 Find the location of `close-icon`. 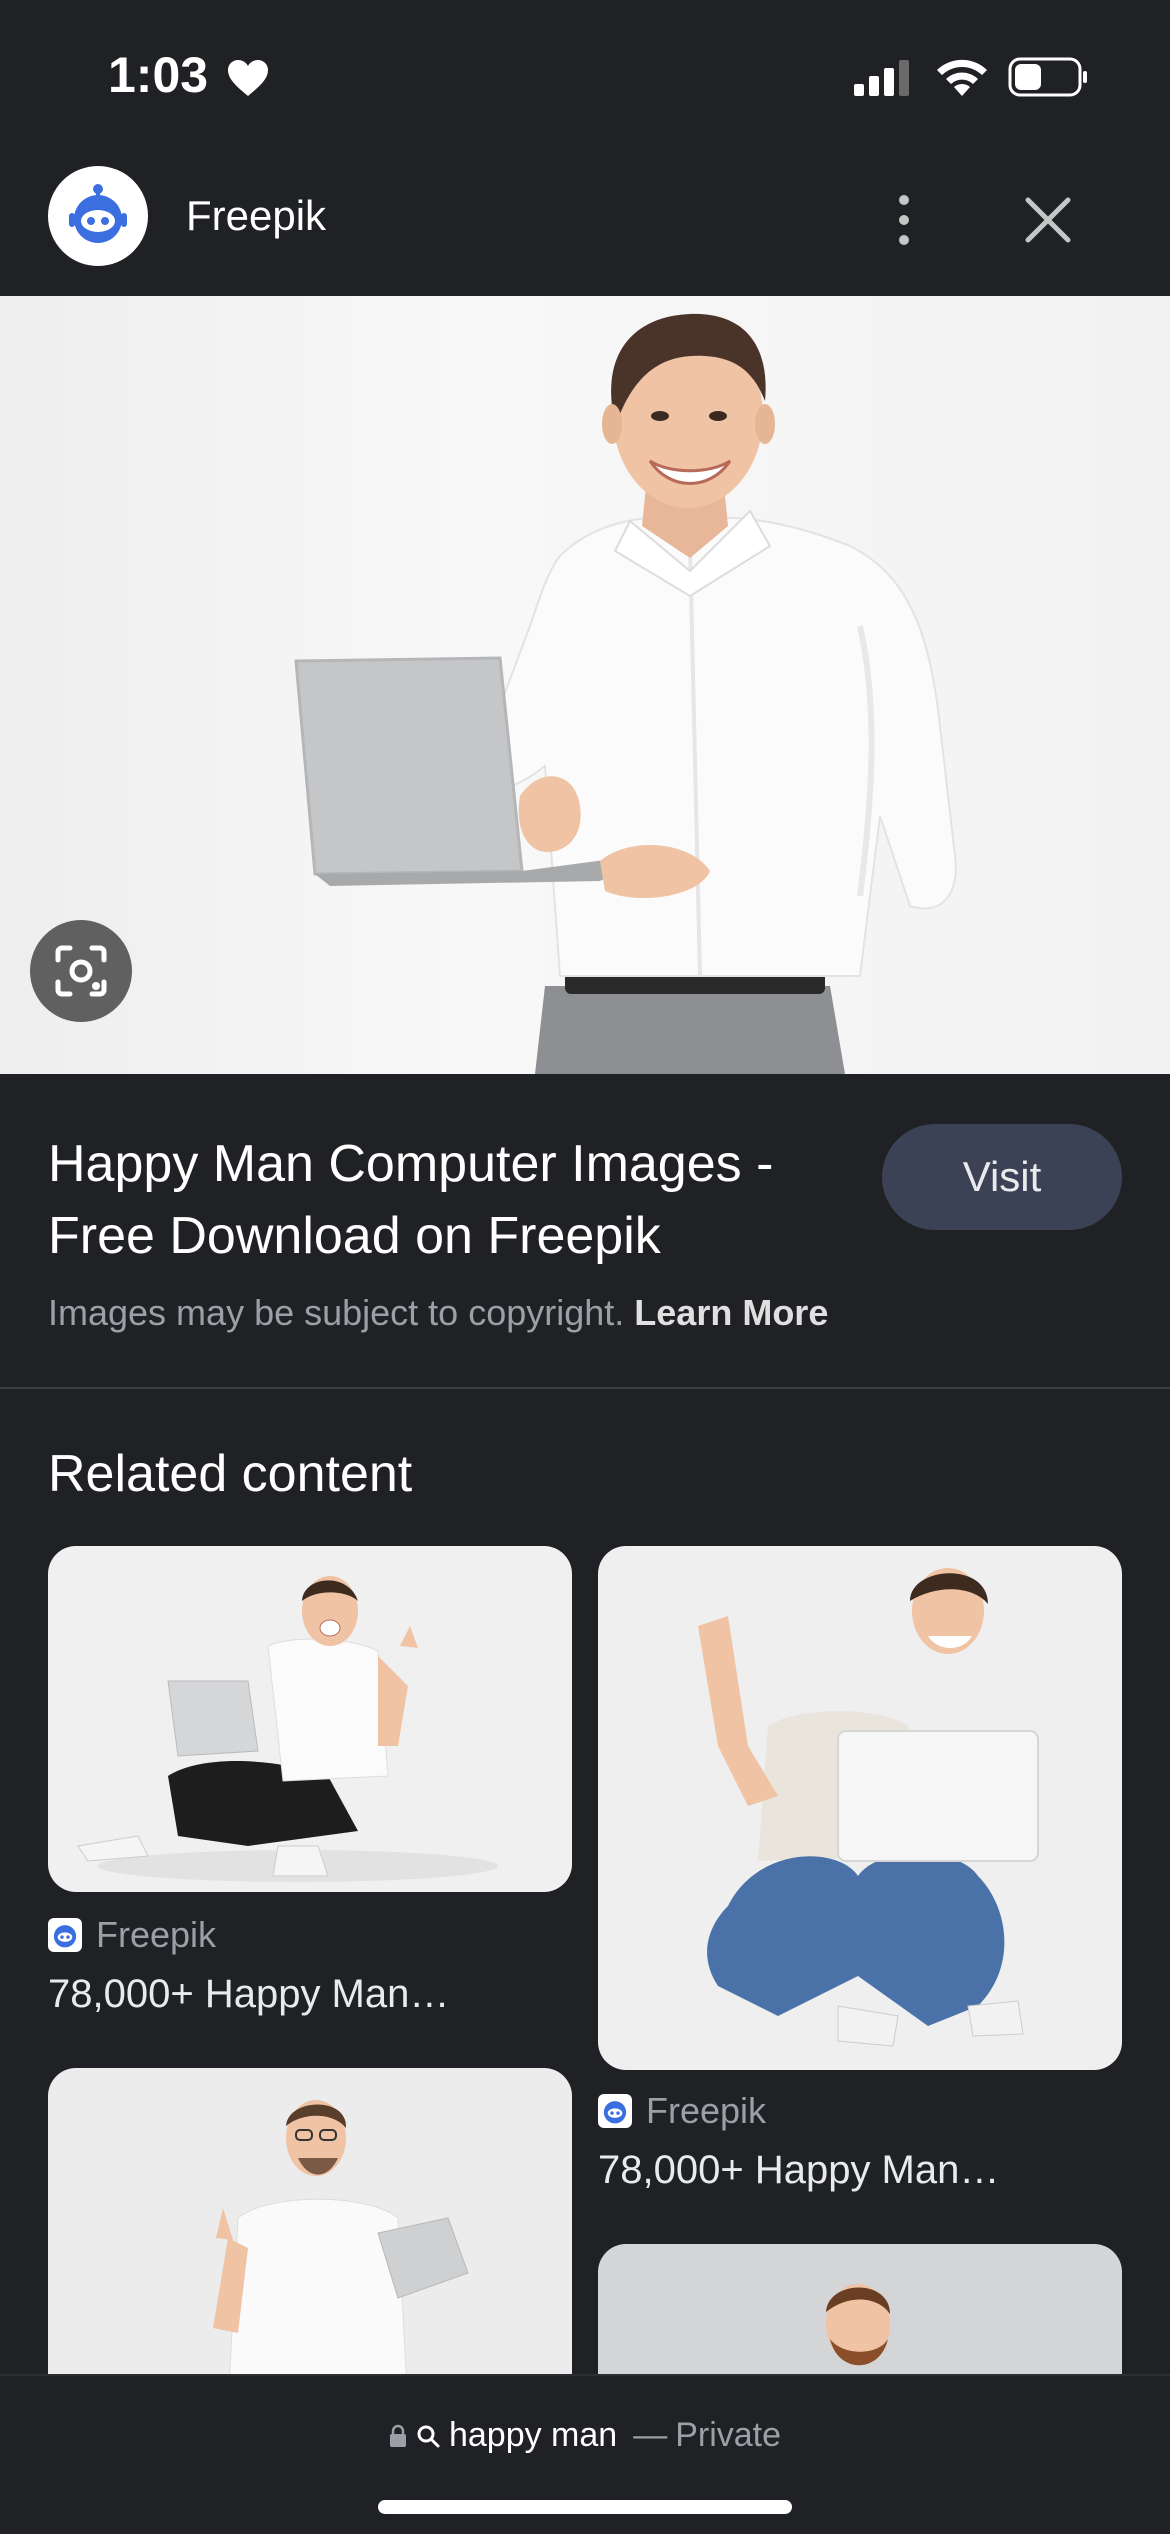

close-icon is located at coordinates (1048, 220).